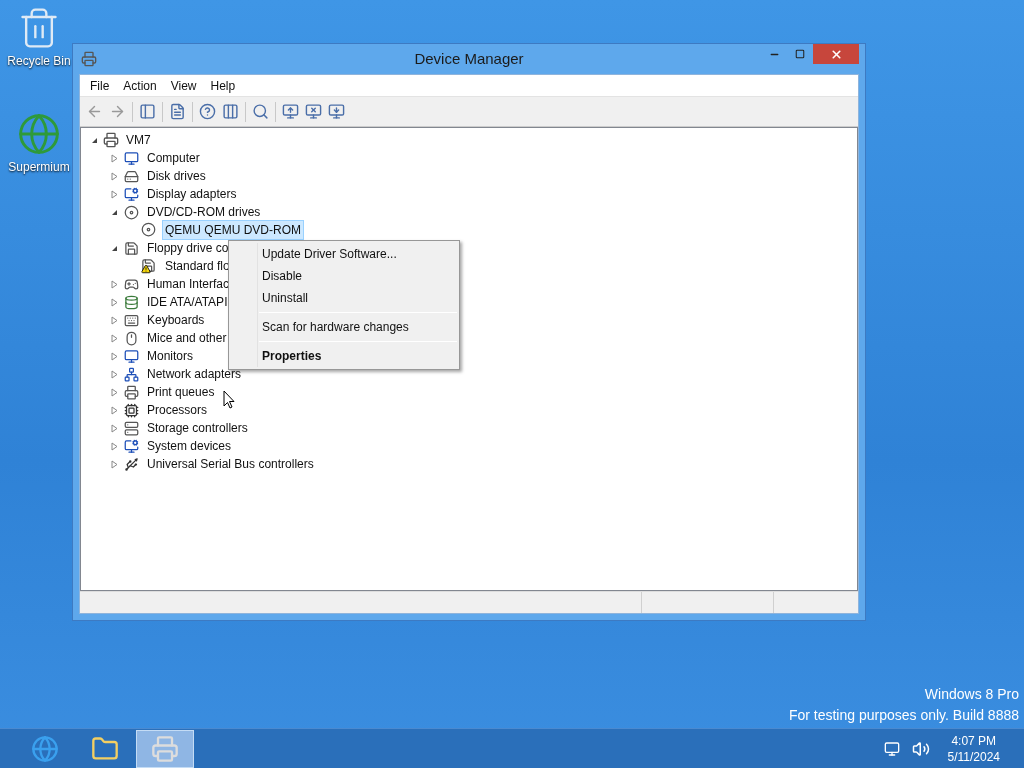 This screenshot has width=1024, height=768. What do you see at coordinates (177, 410) in the screenshot?
I see `tree-item: Processors` at bounding box center [177, 410].